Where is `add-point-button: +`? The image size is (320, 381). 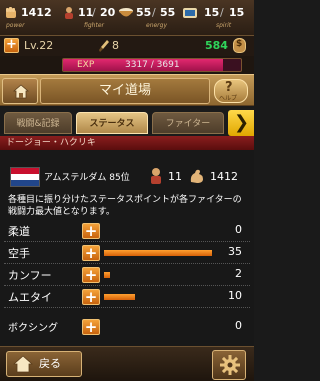
add-point-button: + is located at coordinates (11, 45).